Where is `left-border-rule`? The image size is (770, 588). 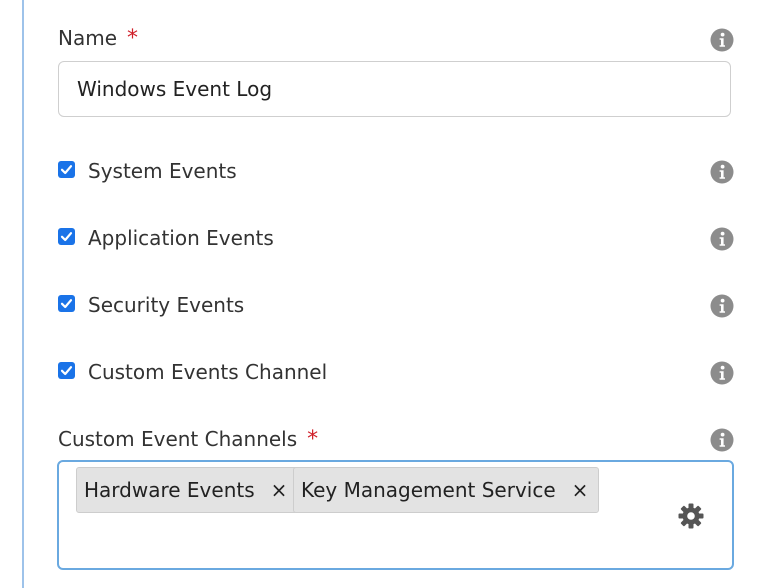
left-border-rule is located at coordinates (23, 294).